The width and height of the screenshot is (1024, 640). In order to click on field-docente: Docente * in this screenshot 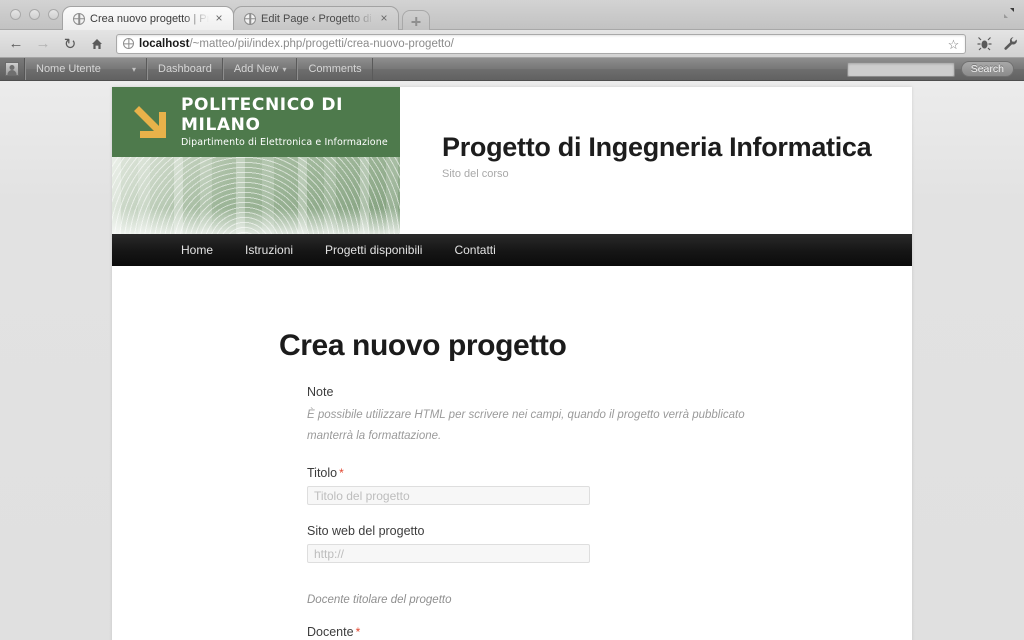, I will do `click(542, 632)`.